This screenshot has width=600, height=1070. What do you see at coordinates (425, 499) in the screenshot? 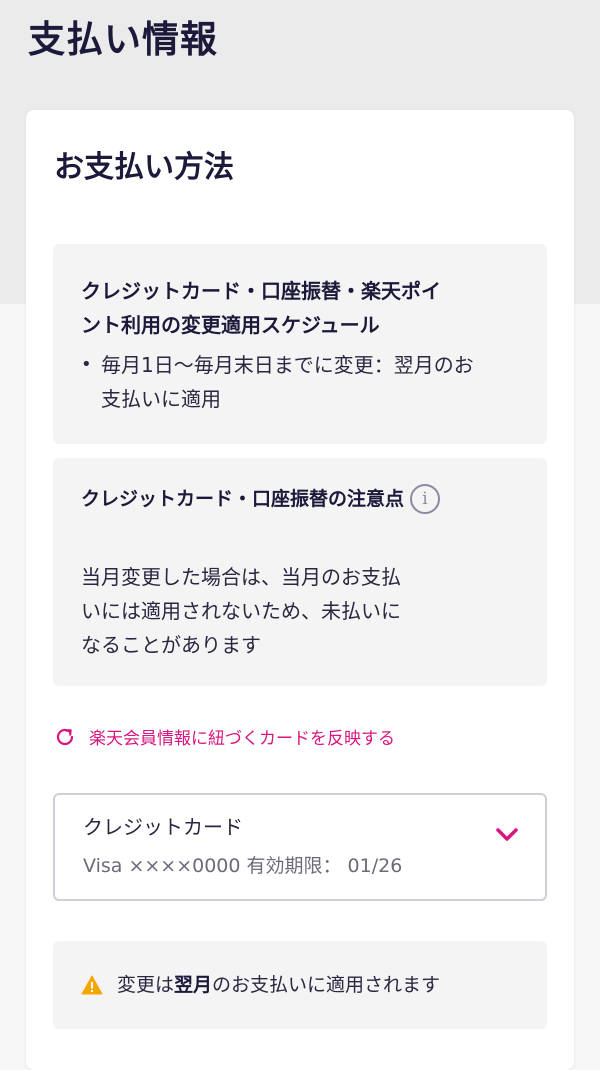
I see `info-icon: i` at bounding box center [425, 499].